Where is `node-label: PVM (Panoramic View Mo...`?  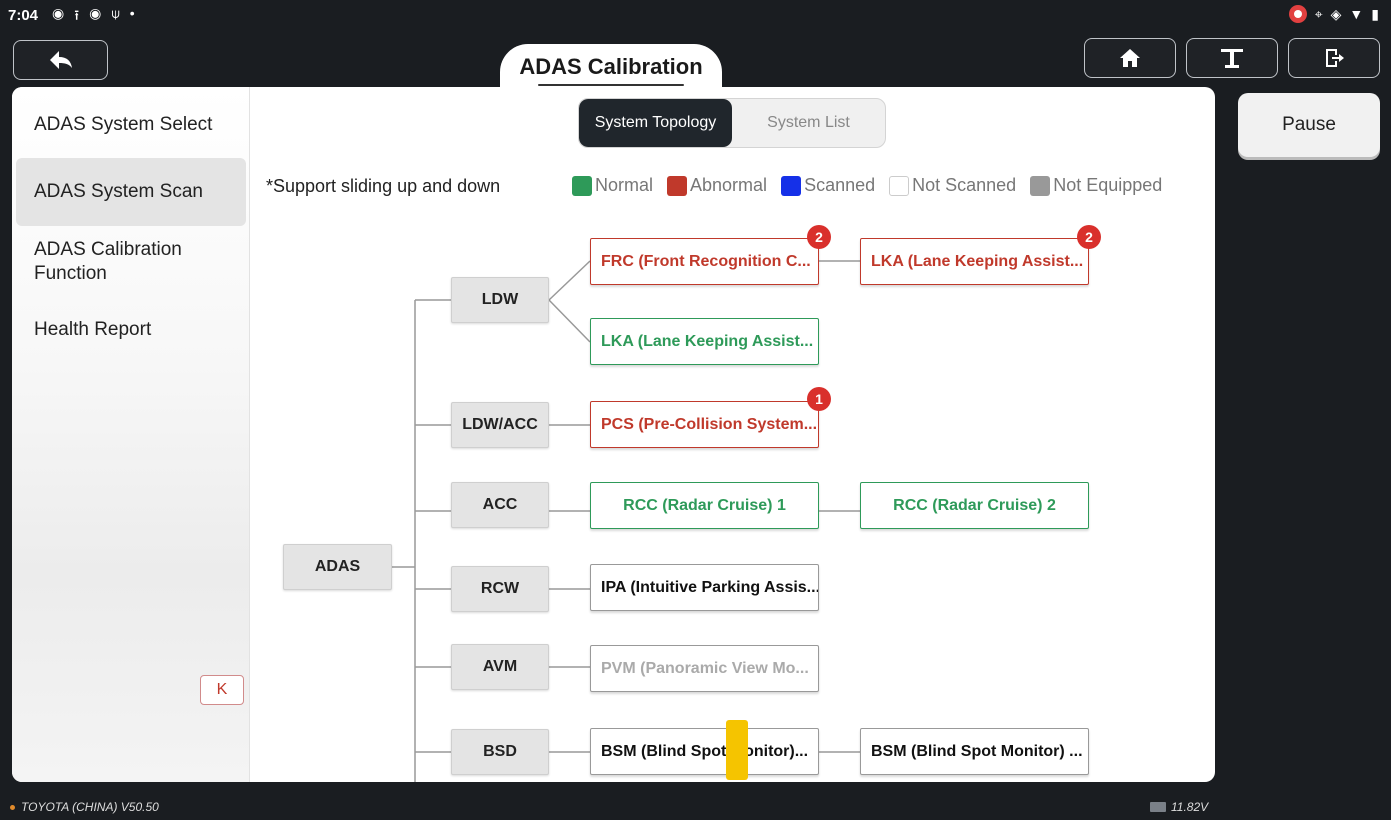 node-label: PVM (Panoramic View Mo... is located at coordinates (705, 668).